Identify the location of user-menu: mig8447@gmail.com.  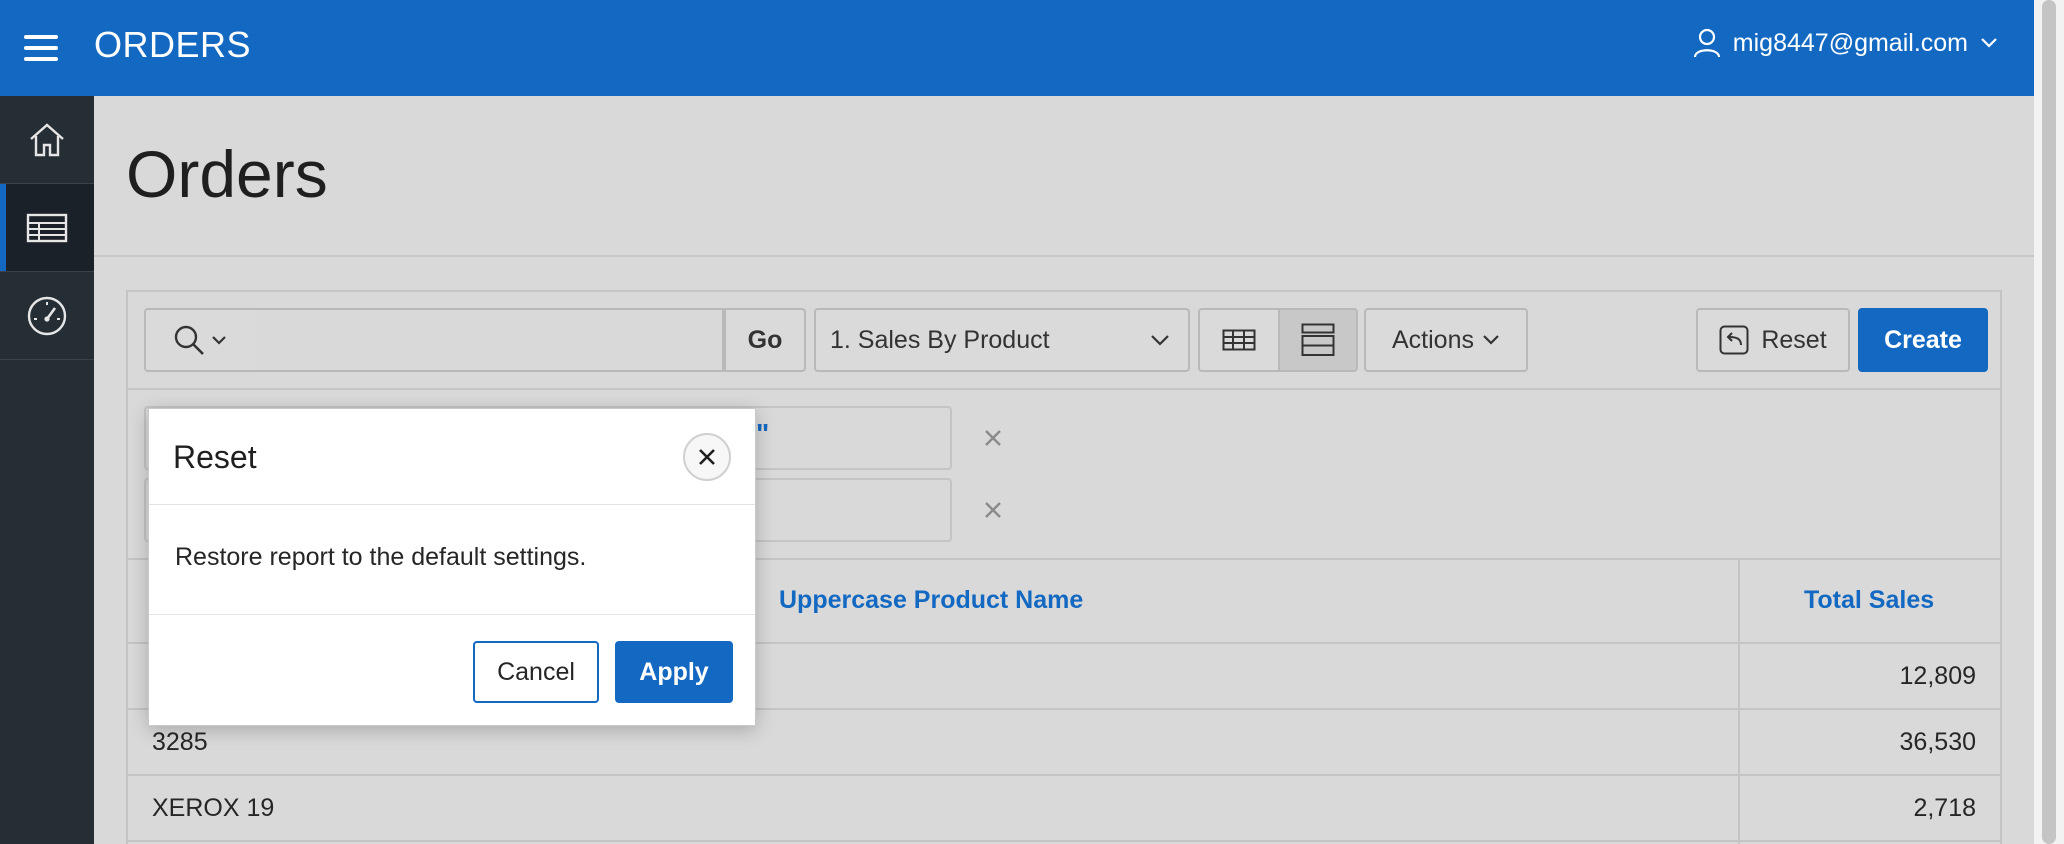
(1845, 43).